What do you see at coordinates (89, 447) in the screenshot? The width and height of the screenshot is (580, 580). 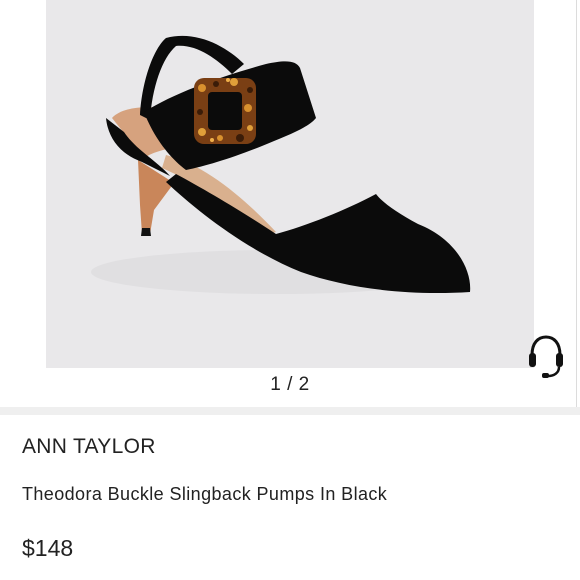 I see `product-brand: ANN TAYLOR` at bounding box center [89, 447].